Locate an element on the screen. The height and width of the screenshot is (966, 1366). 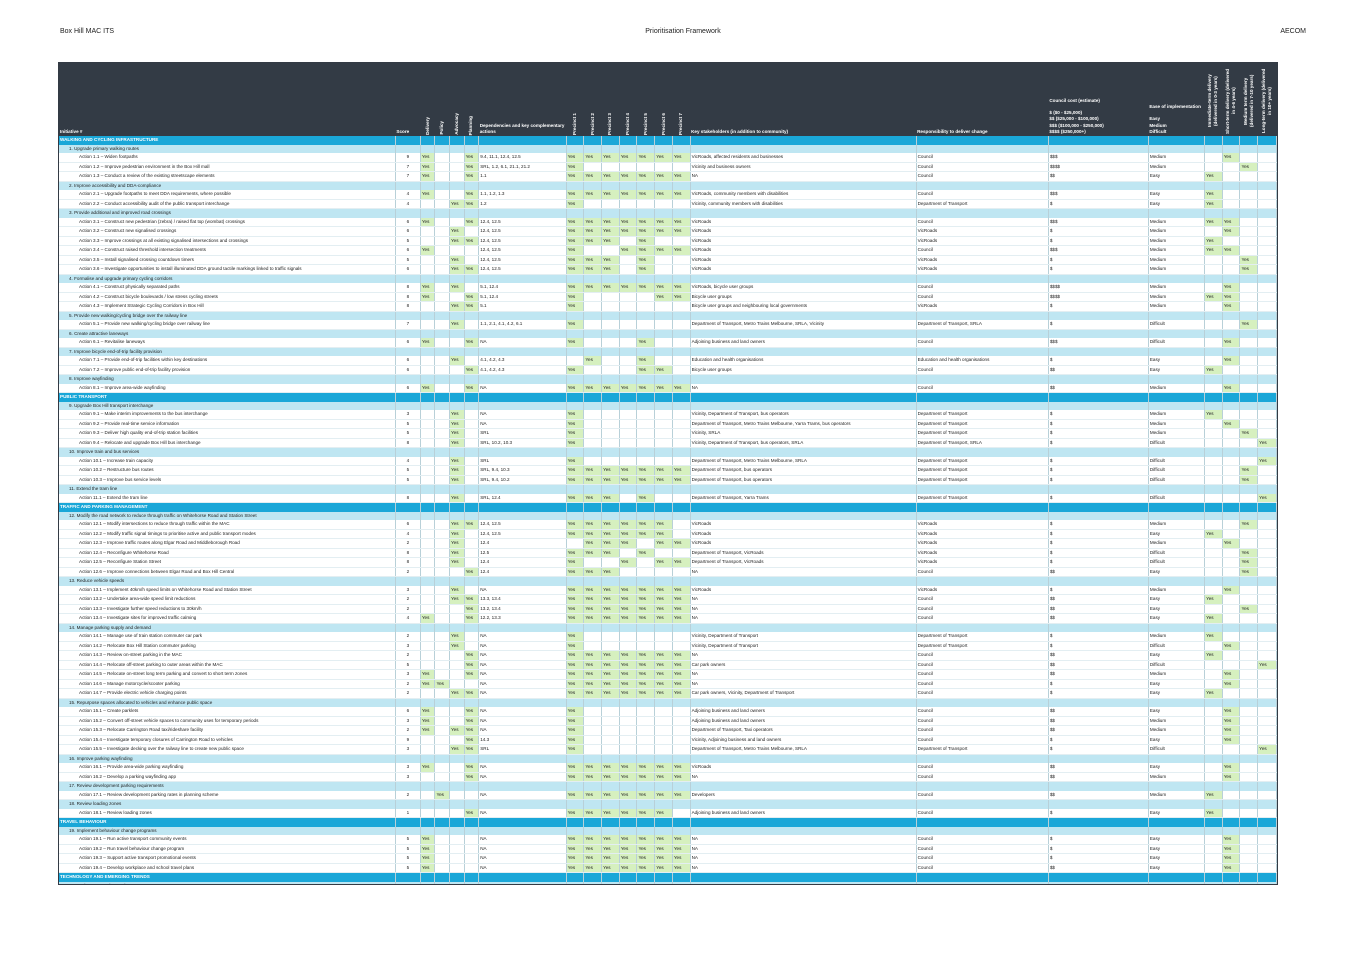
score-cell: 8 is located at coordinates (408, 553).